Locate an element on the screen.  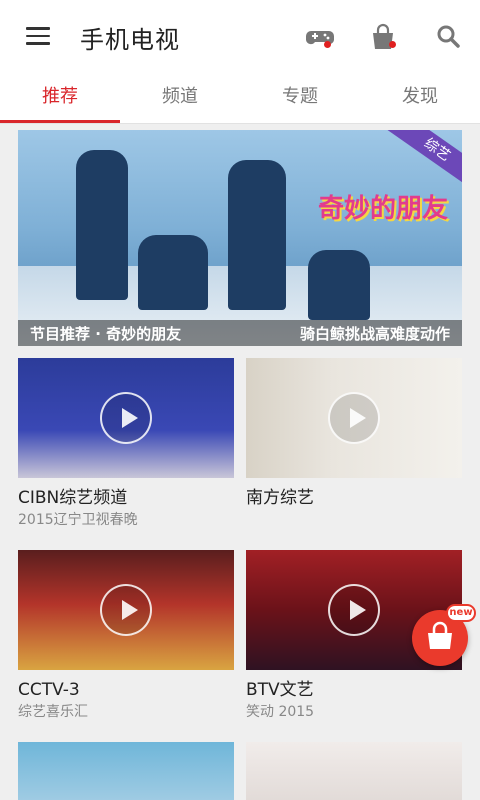
channel-card: CCTV-3 综艺喜乐汇 is located at coordinates (126, 636).